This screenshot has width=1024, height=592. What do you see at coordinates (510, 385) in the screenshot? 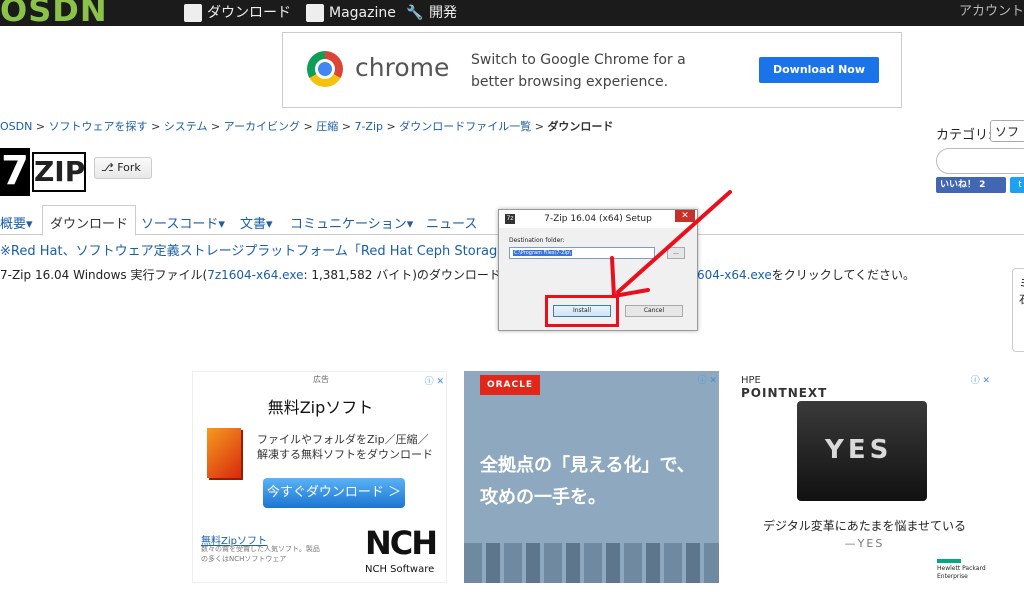
I see `oracle-logo: ORACLE` at bounding box center [510, 385].